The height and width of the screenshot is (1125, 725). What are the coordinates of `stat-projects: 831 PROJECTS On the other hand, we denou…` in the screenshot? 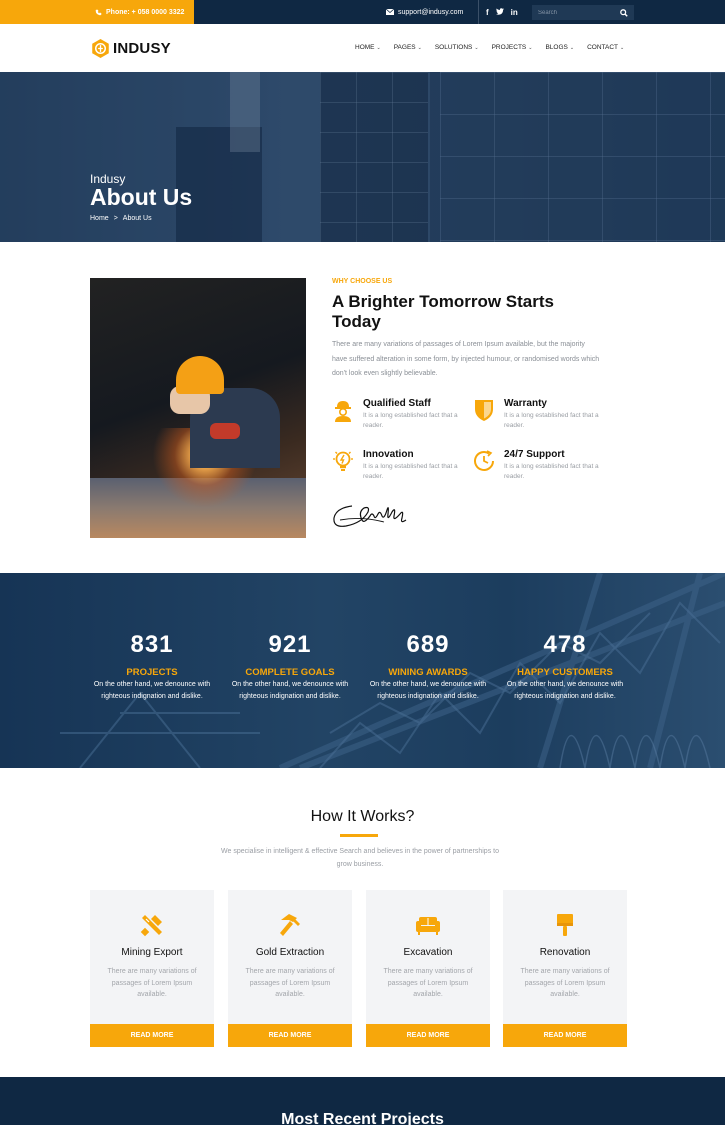 It's located at (152, 667).